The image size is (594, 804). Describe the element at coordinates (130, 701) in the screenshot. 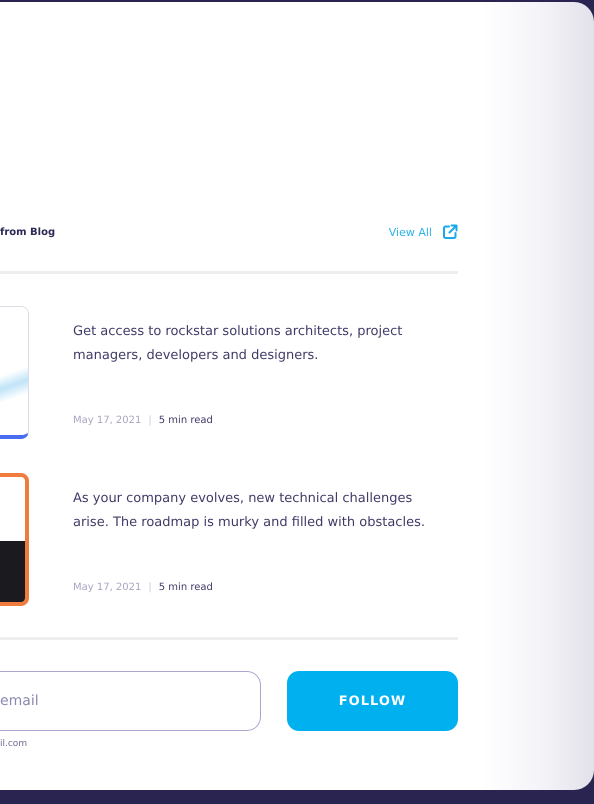

I see `email-field: email` at that location.